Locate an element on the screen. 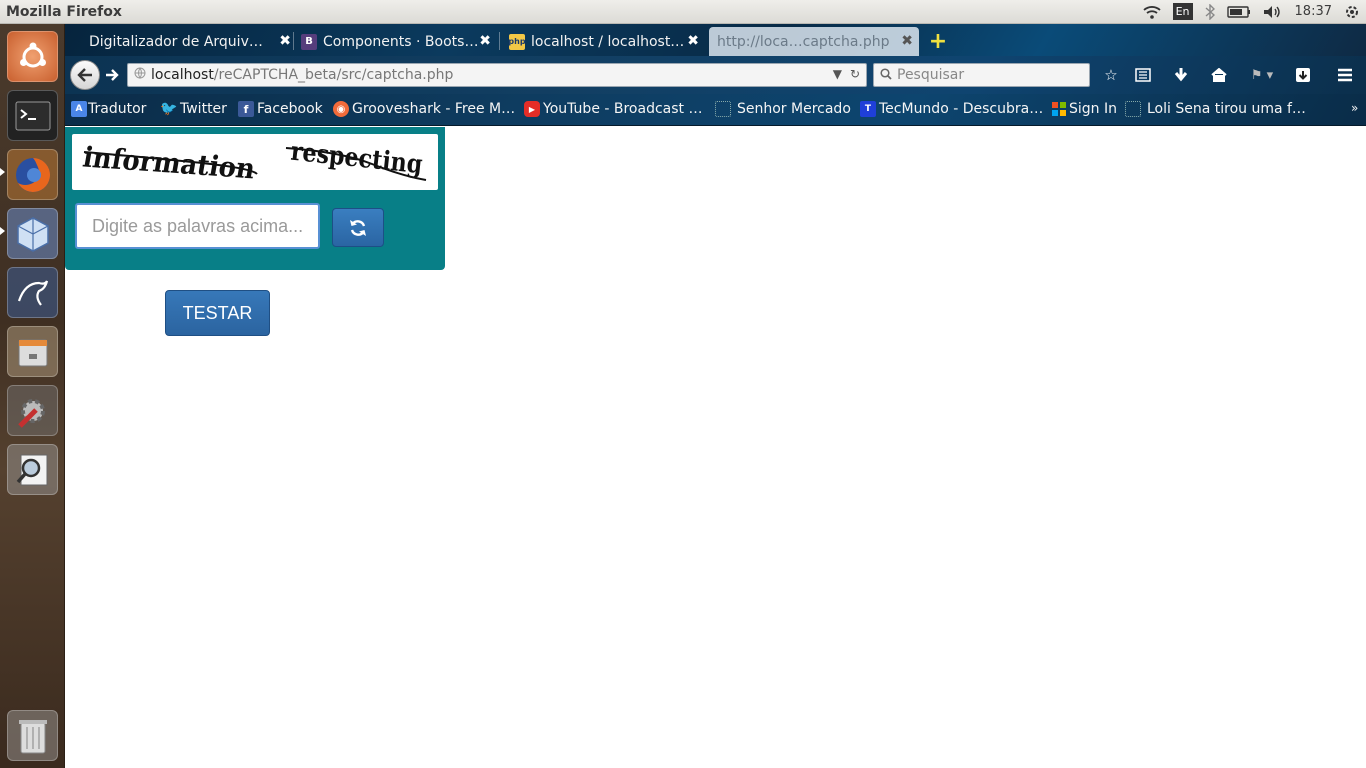 This screenshot has width=1366, height=768. captcha-word-1: information is located at coordinates (168, 163).